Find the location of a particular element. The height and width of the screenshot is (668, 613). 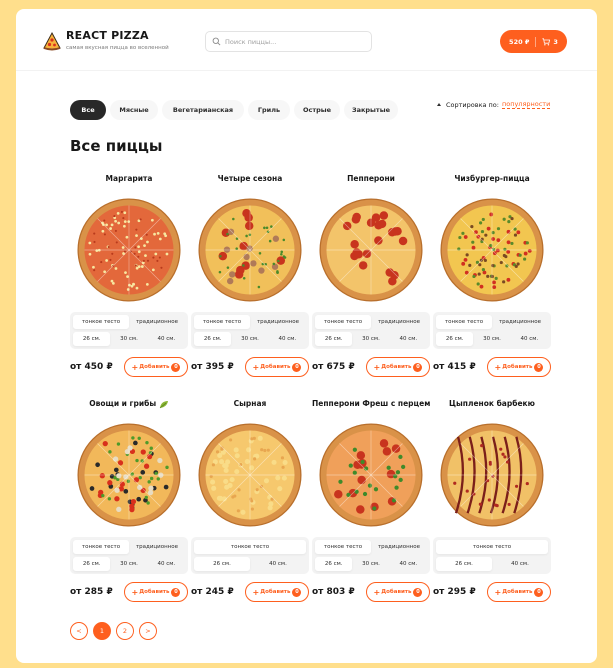

pizza-footer: от 295 ₽ + Добавить 0 is located at coordinates (492, 592).